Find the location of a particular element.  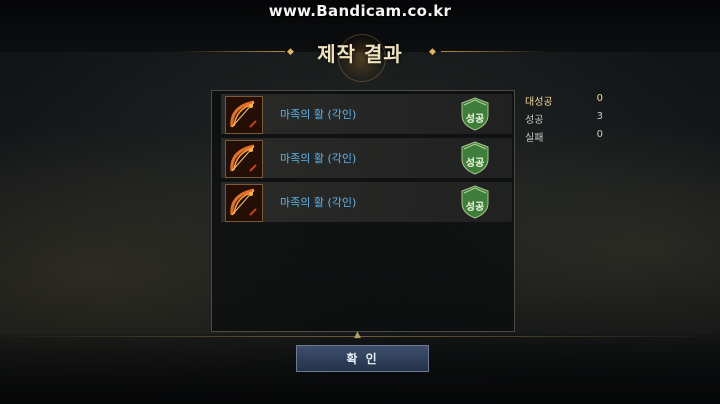

title-diamond-left-icon: ◆ is located at coordinates (290, 52).